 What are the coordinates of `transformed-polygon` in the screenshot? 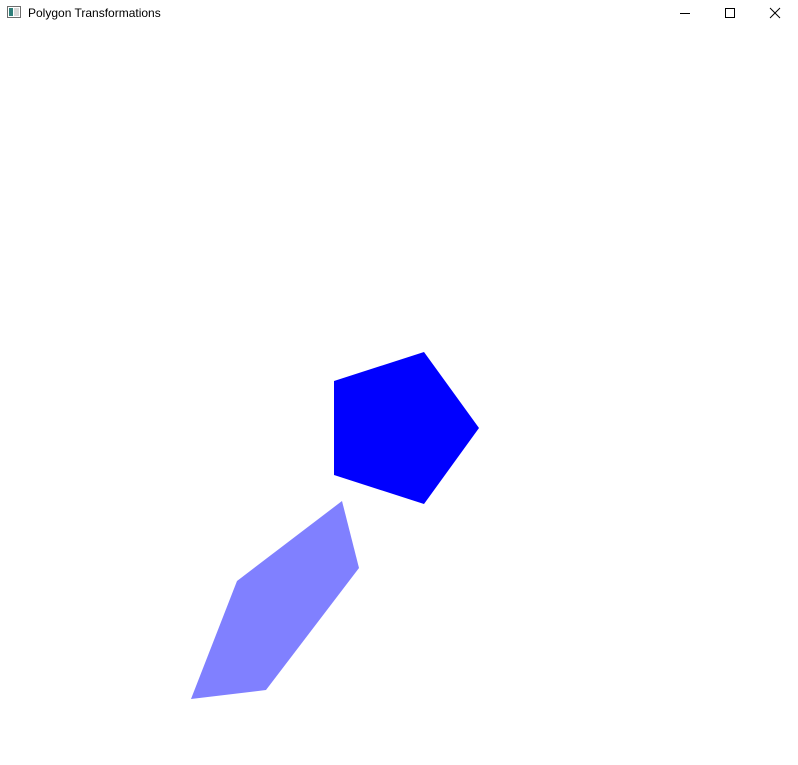 It's located at (275, 600).